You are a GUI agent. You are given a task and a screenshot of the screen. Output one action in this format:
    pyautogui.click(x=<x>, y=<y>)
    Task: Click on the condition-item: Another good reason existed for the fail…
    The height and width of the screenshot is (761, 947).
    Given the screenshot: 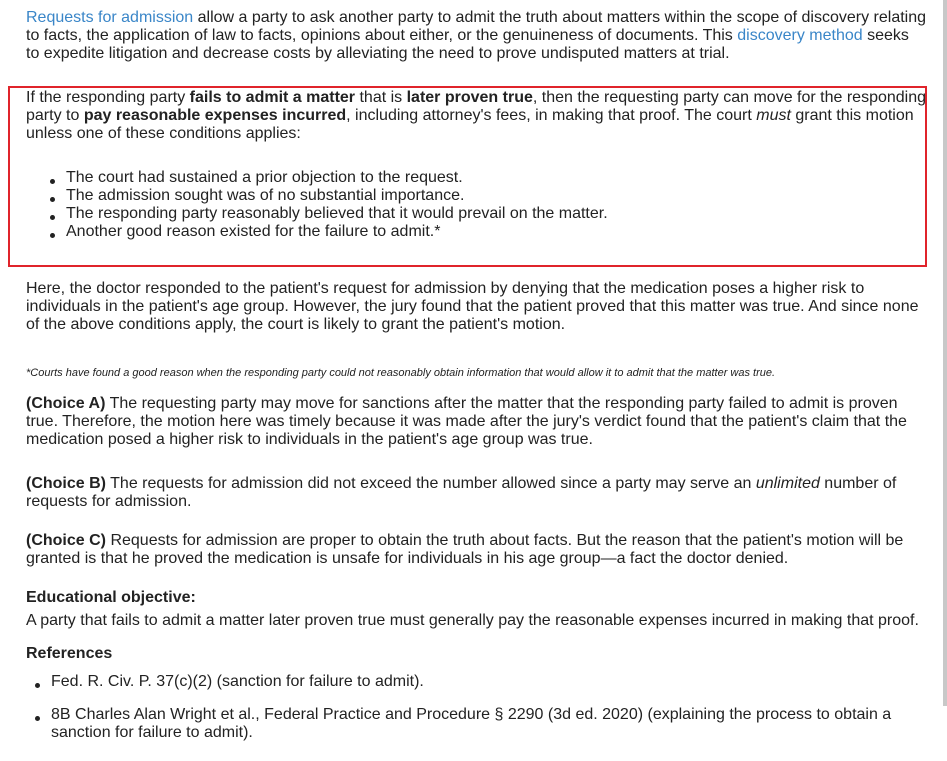 What is the action you would take?
    pyautogui.click(x=476, y=232)
    